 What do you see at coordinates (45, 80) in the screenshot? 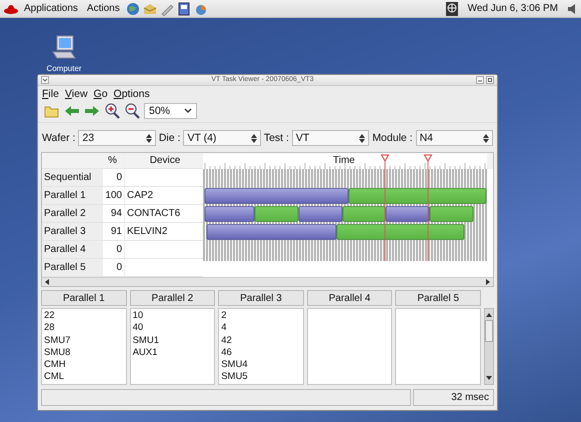
I see `window-menu-icon` at bounding box center [45, 80].